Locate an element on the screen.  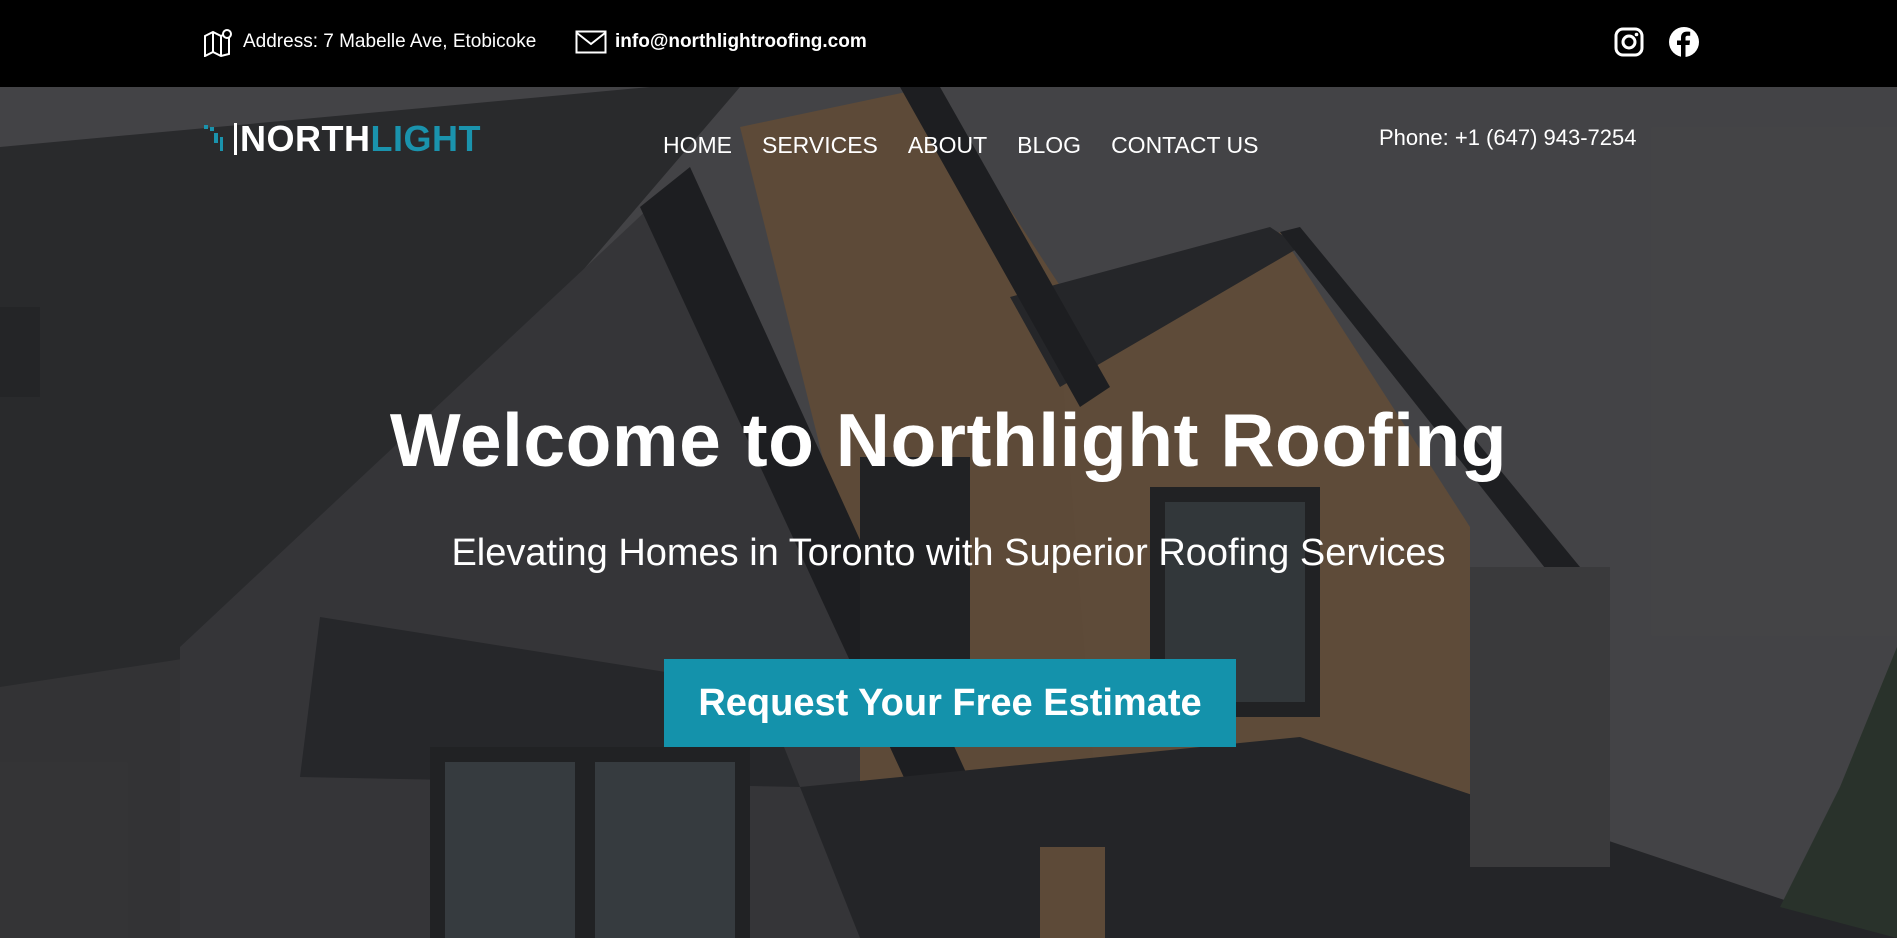
hero-title: Welcome to Northlight Roofing is located at coordinates (948, 440).